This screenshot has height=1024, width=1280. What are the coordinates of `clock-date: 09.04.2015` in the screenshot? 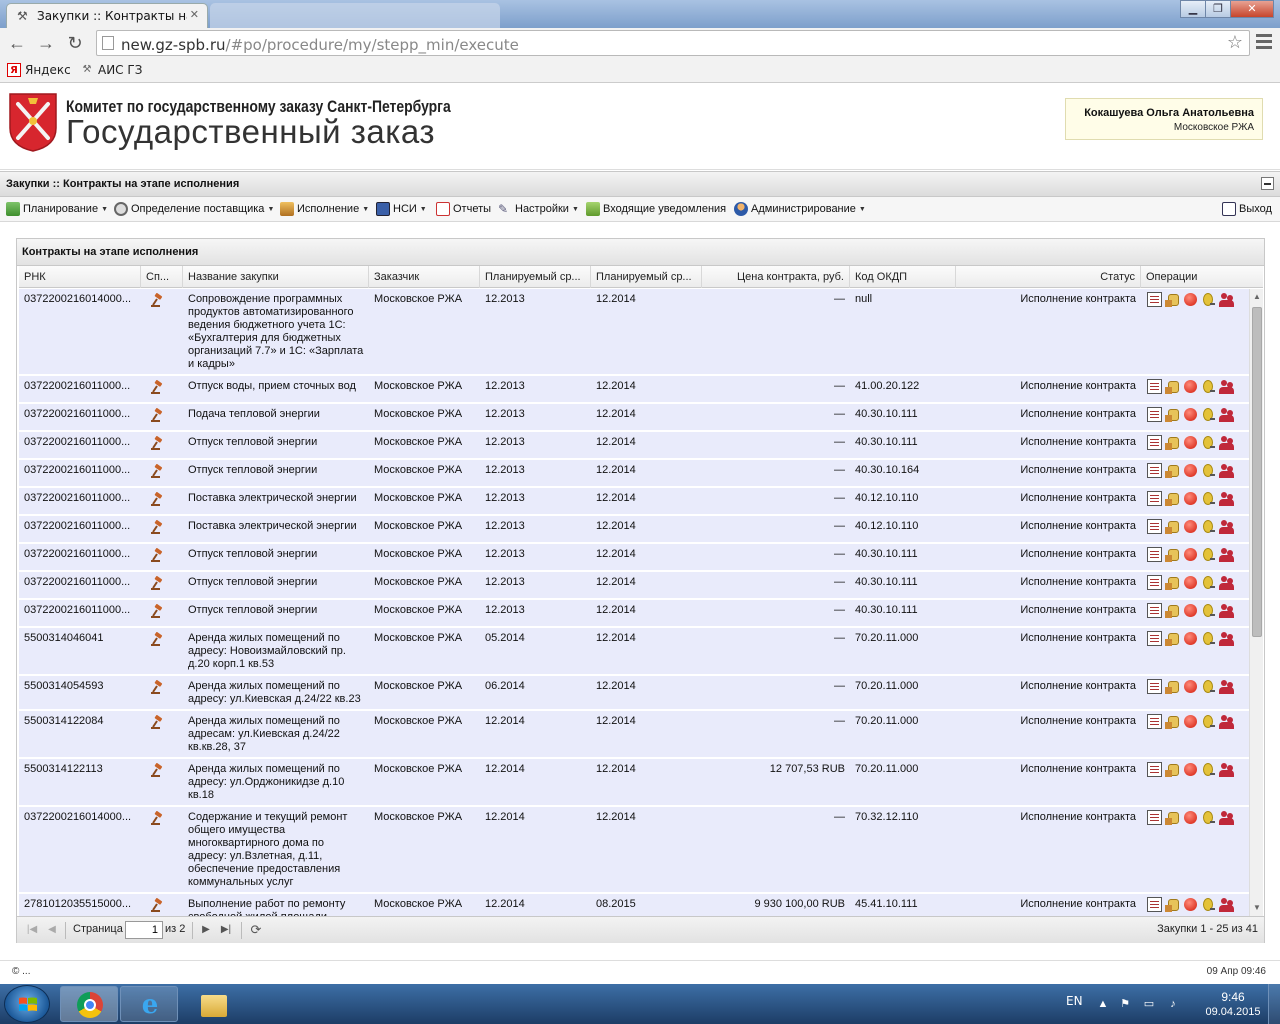 It's located at (1233, 1012).